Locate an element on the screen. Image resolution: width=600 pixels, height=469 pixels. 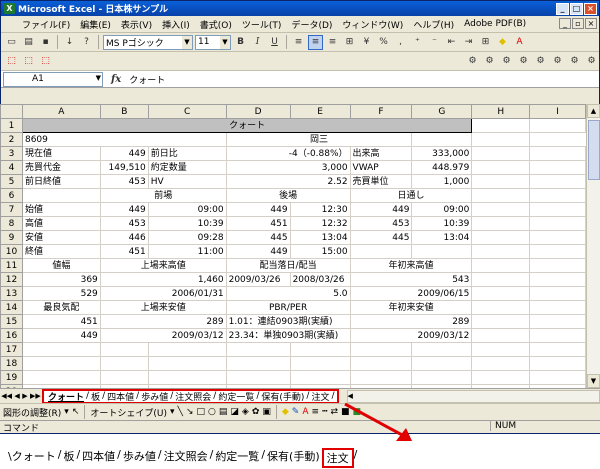
menu-view: 表示(V) is located at coordinates (136, 24).